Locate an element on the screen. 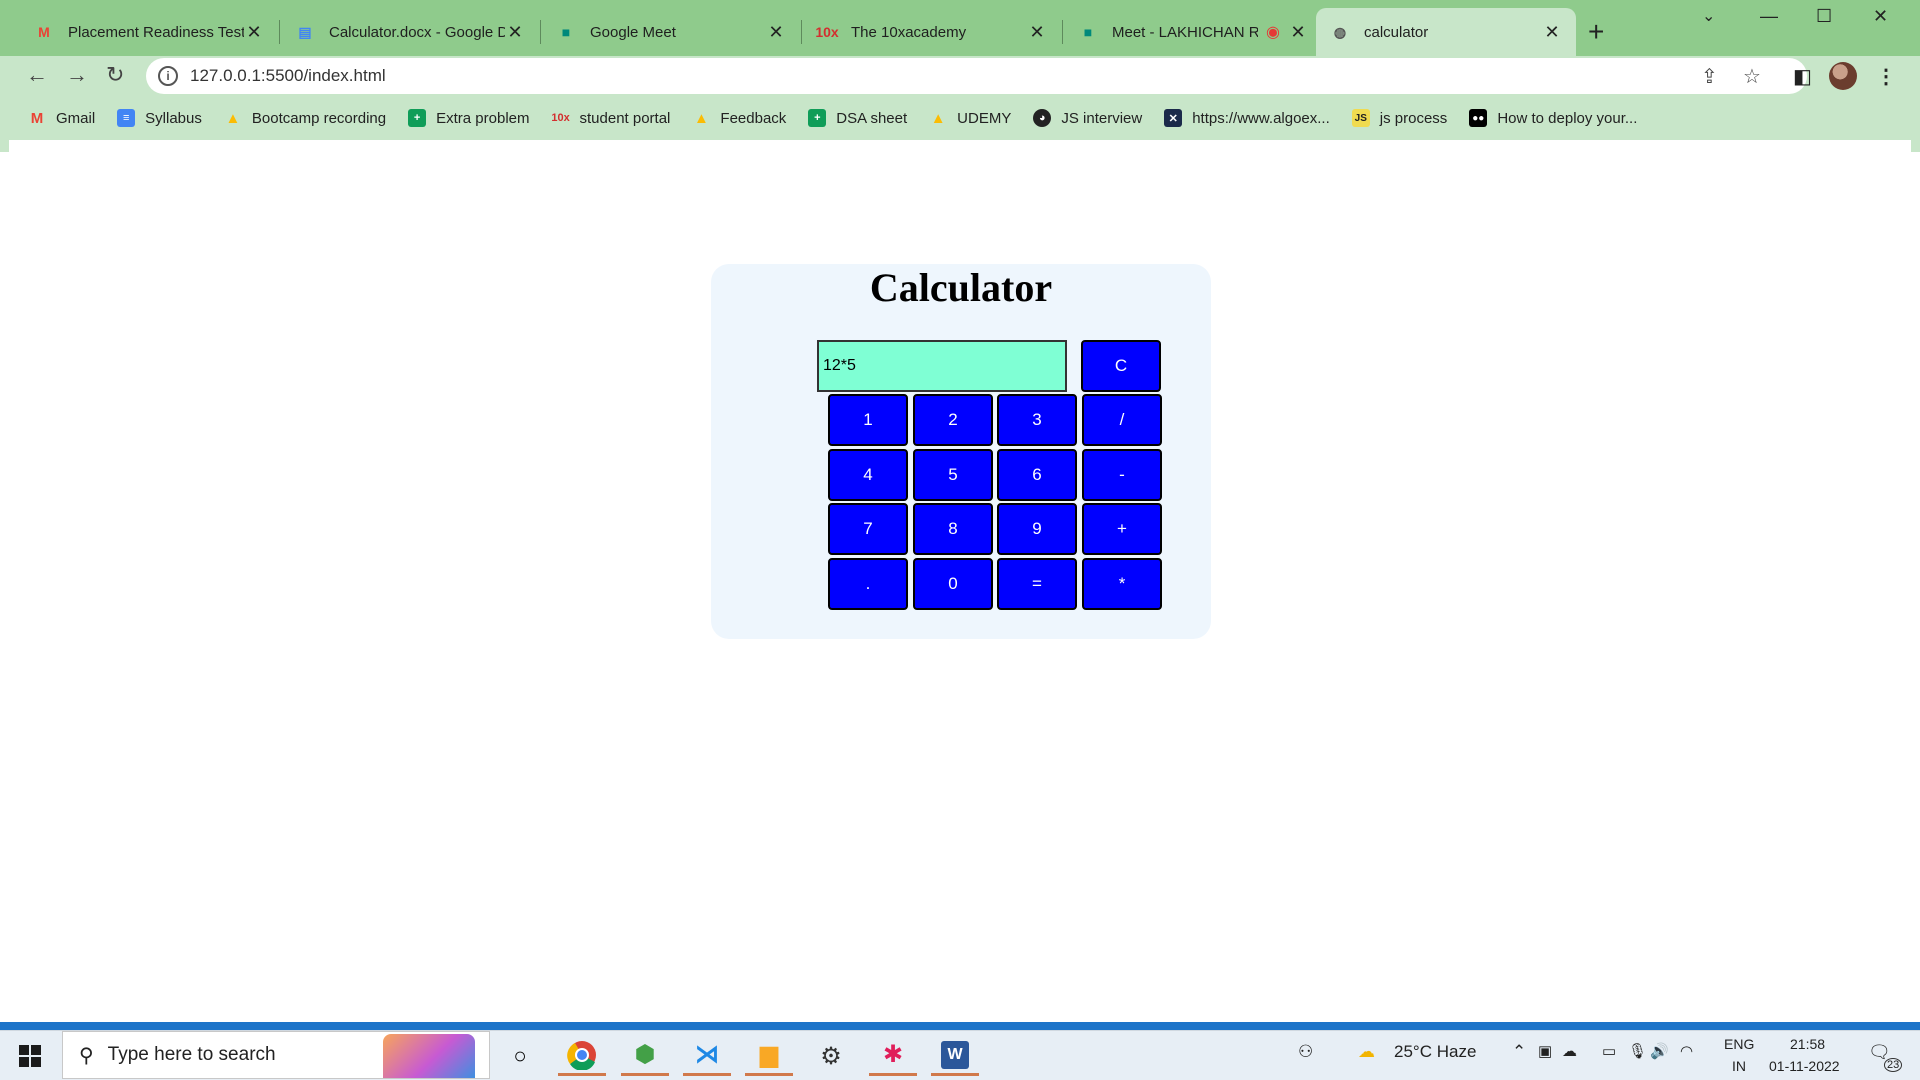 This screenshot has height=1080, width=1920. tab-meet-lakhichan: ■ Meet - LAKHICHAN RO ◉ ✕ is located at coordinates (1193, 32).